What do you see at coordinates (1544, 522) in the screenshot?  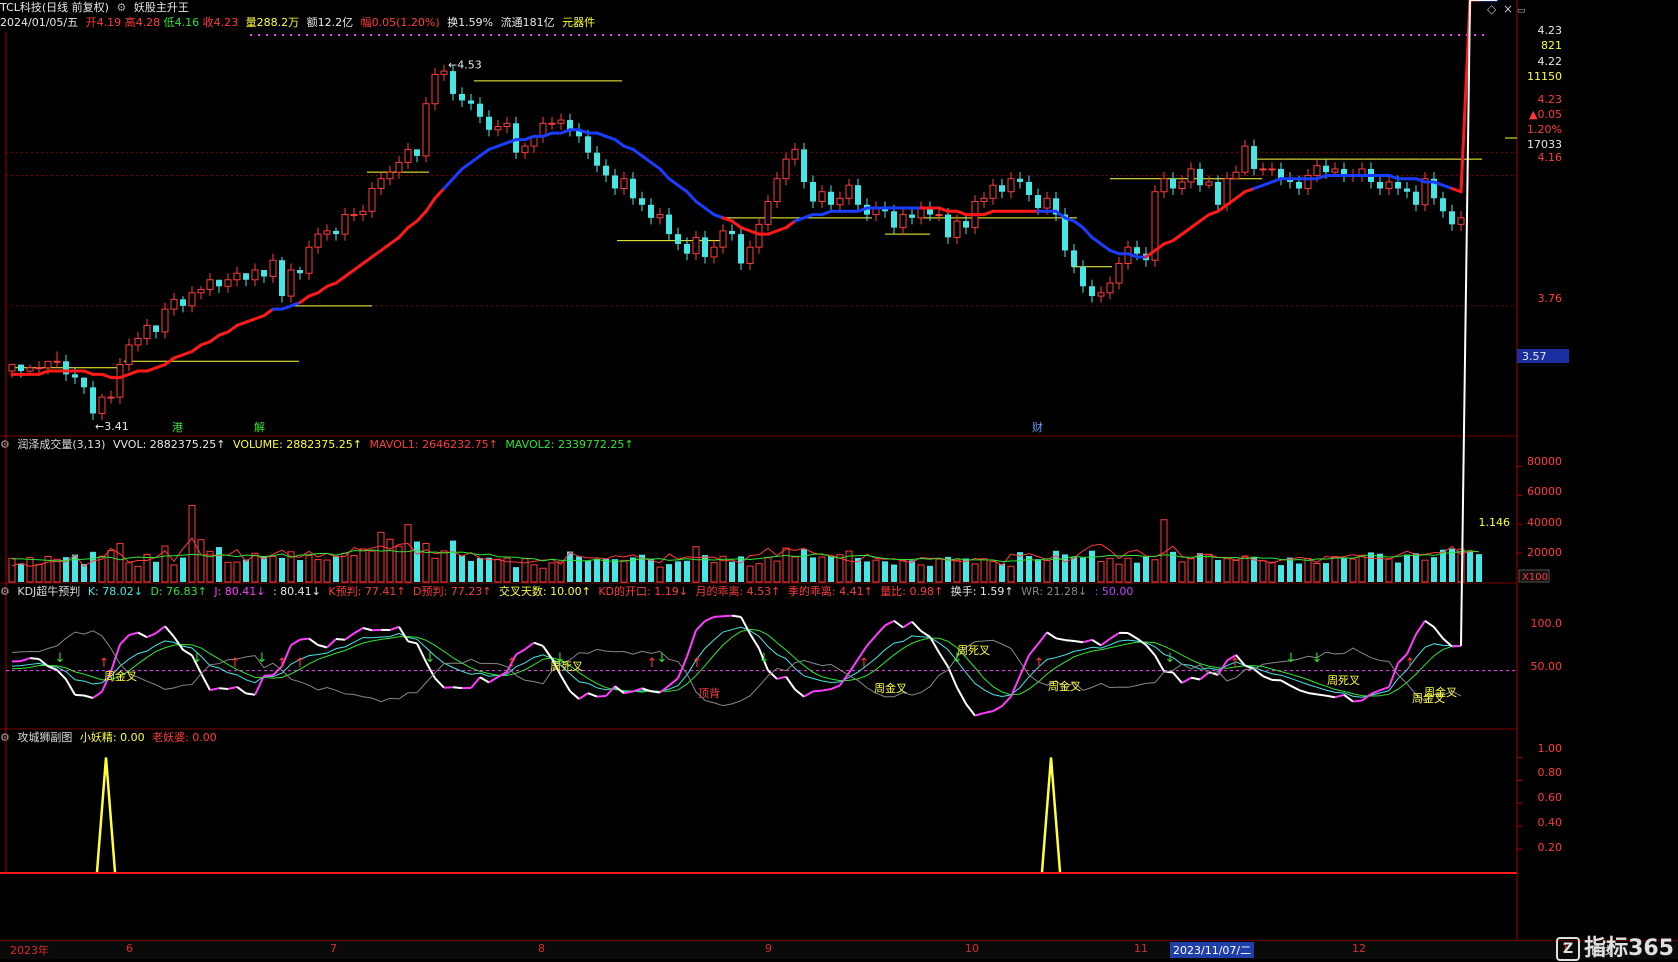 I see `axis-volume-label: 40000` at bounding box center [1544, 522].